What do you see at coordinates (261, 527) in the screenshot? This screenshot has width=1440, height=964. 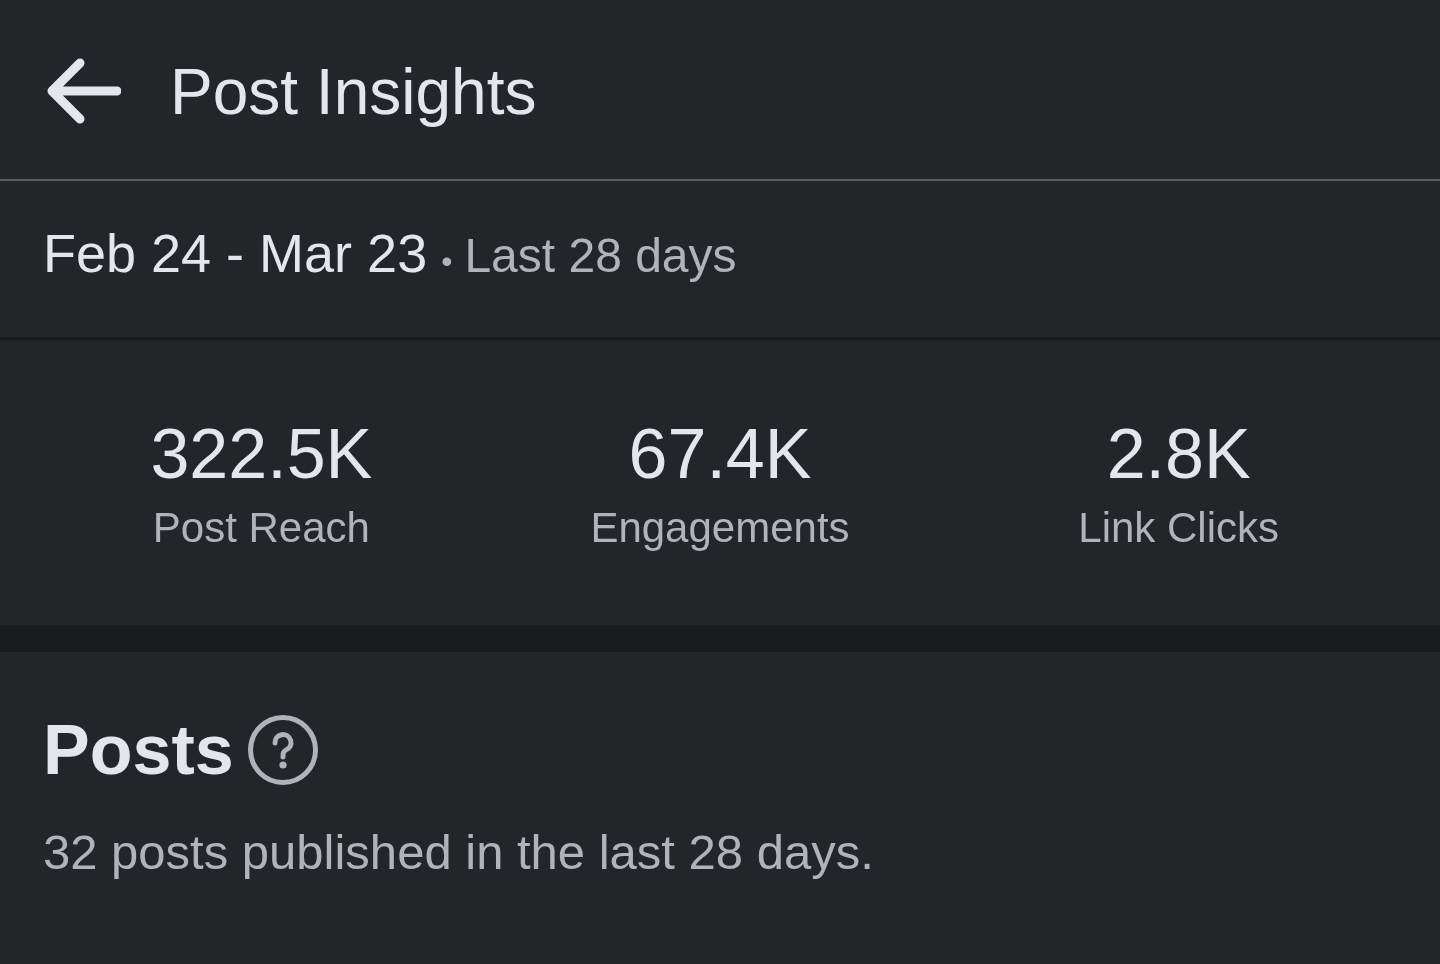 I see `metric-label: Post Reach` at bounding box center [261, 527].